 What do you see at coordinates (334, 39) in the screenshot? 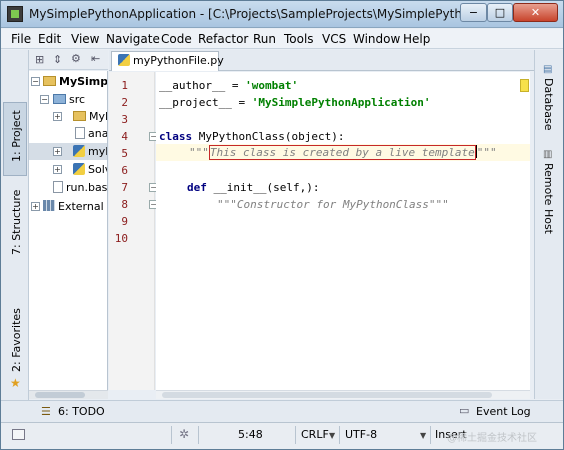
I see `menu-vcs: VCS` at bounding box center [334, 39].